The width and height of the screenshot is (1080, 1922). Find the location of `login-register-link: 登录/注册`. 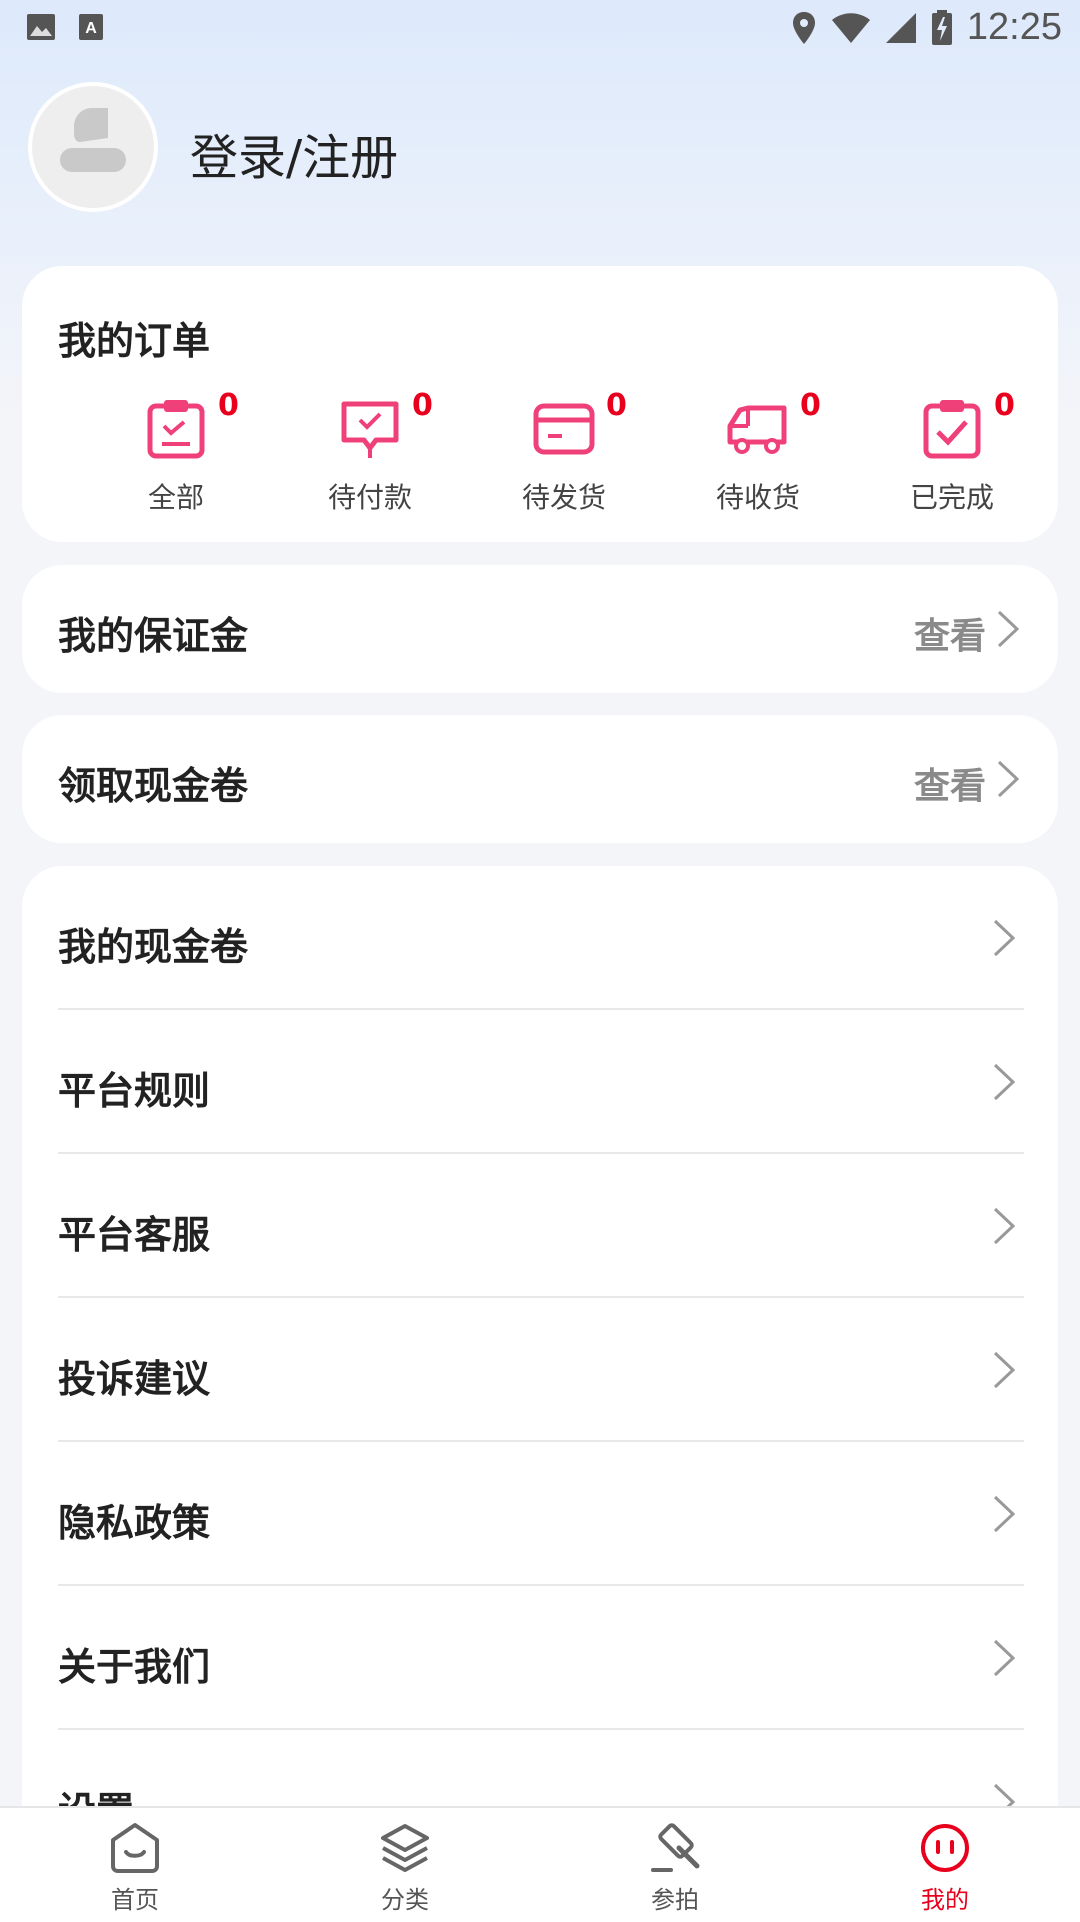

login-register-link: 登录/注册 is located at coordinates (294, 153).